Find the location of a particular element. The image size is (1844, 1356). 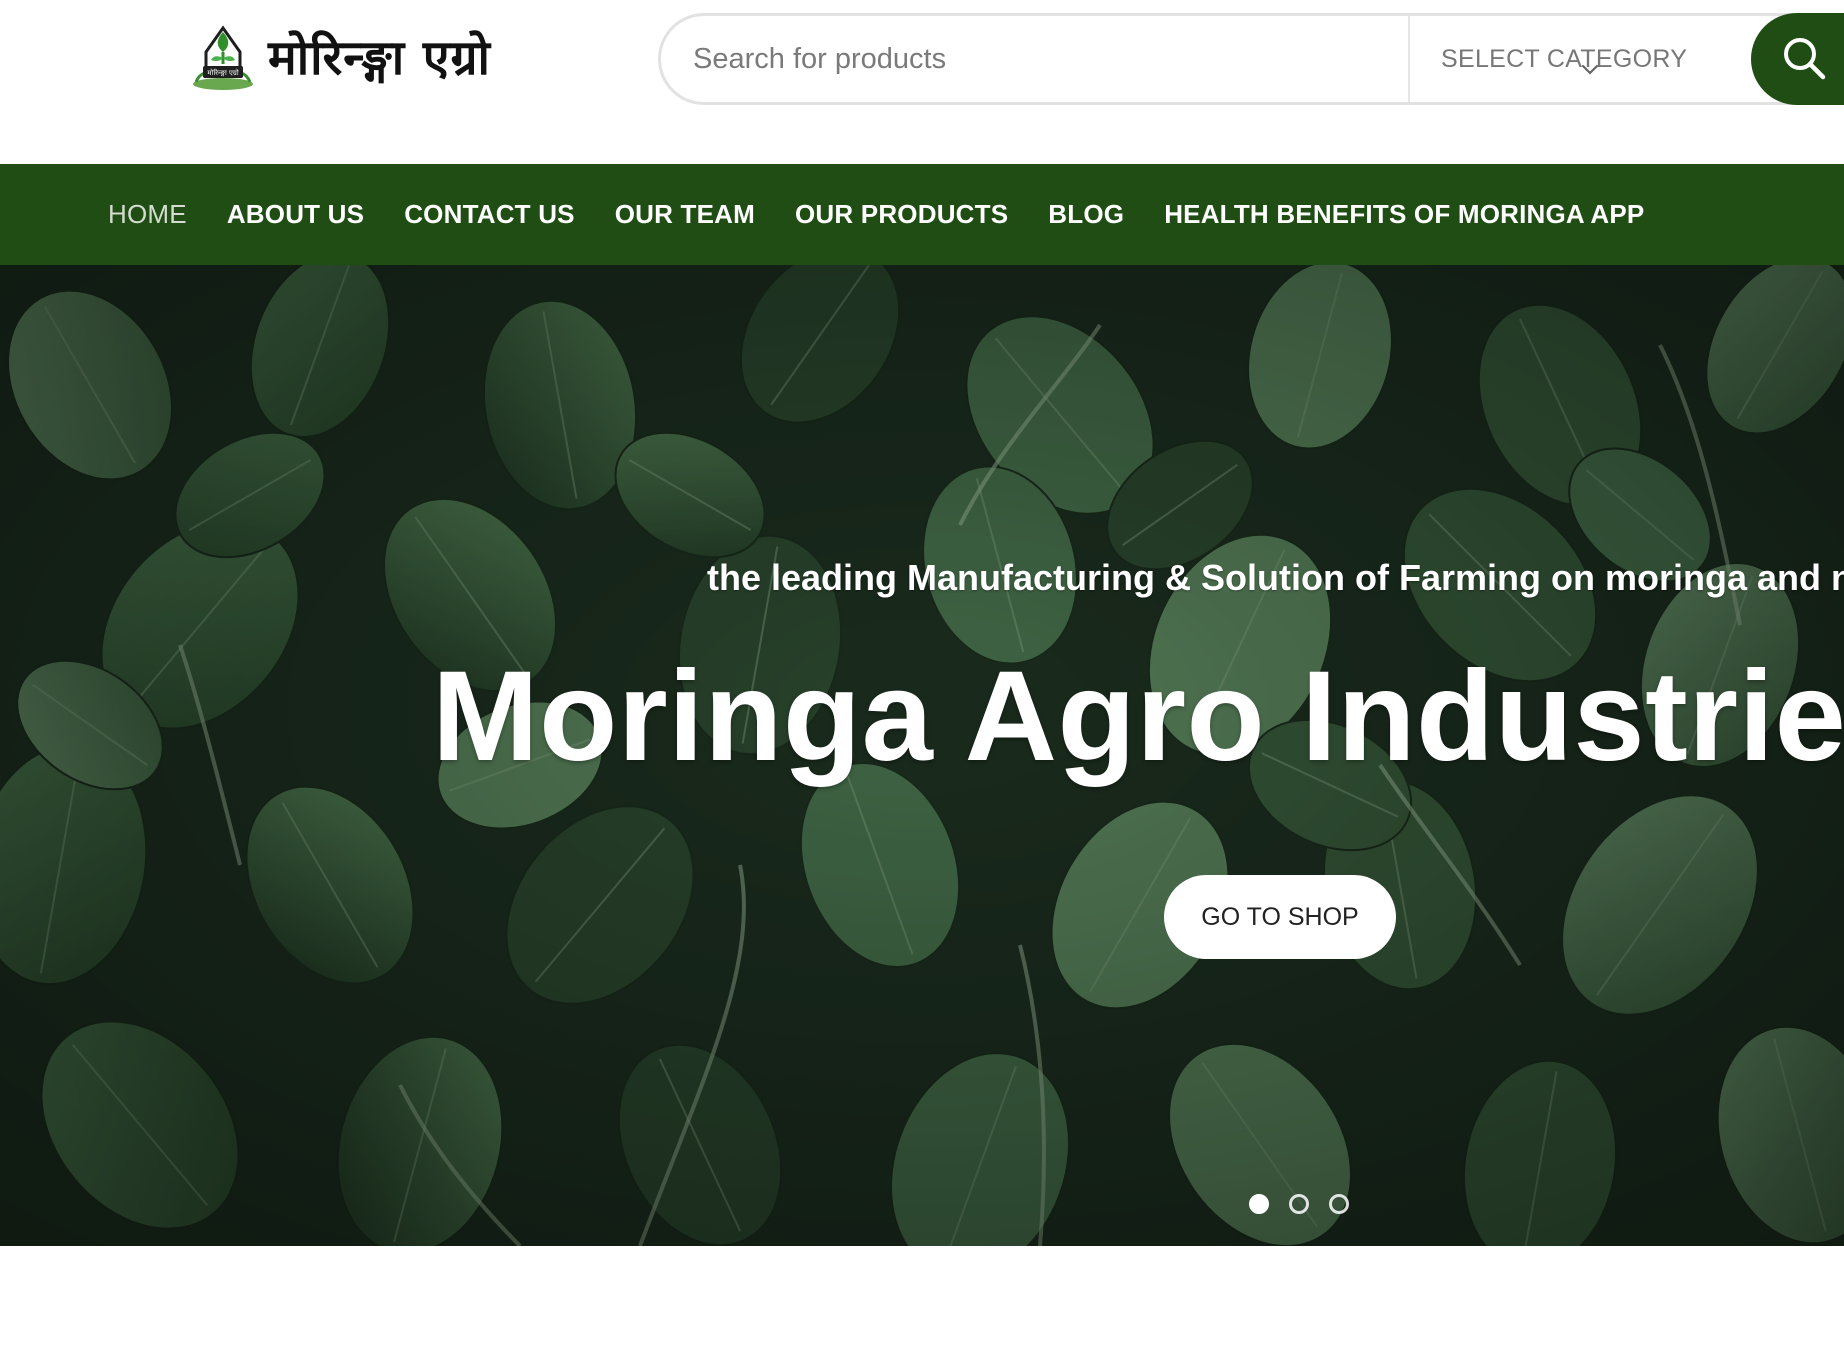

nav-item-about-us: ABOUT US is located at coordinates (295, 214).